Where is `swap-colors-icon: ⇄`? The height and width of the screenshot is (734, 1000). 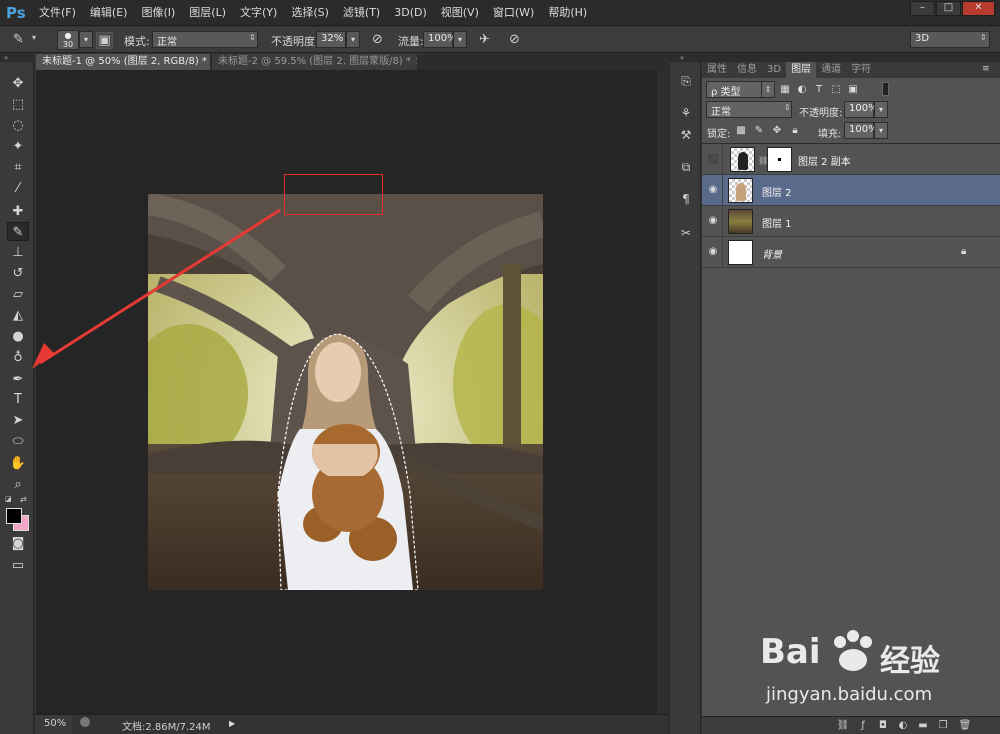 swap-colors-icon: ⇄ is located at coordinates (23, 499).